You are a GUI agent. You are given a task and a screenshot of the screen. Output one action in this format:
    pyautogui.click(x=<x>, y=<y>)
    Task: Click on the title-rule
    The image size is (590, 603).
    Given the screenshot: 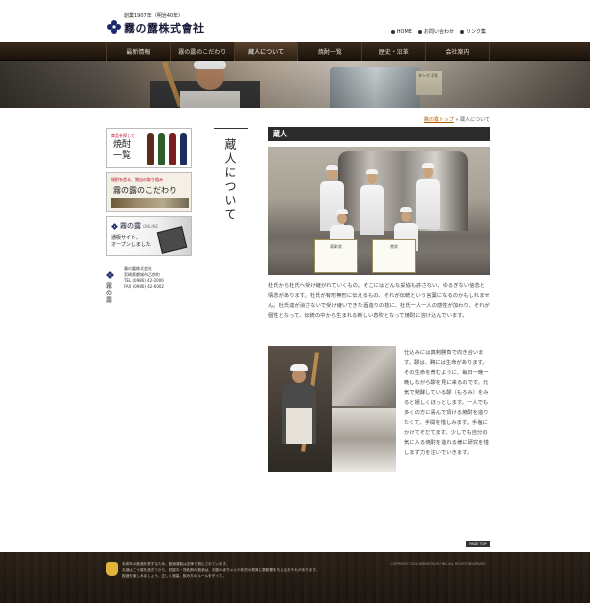 What is the action you would take?
    pyautogui.click(x=231, y=128)
    